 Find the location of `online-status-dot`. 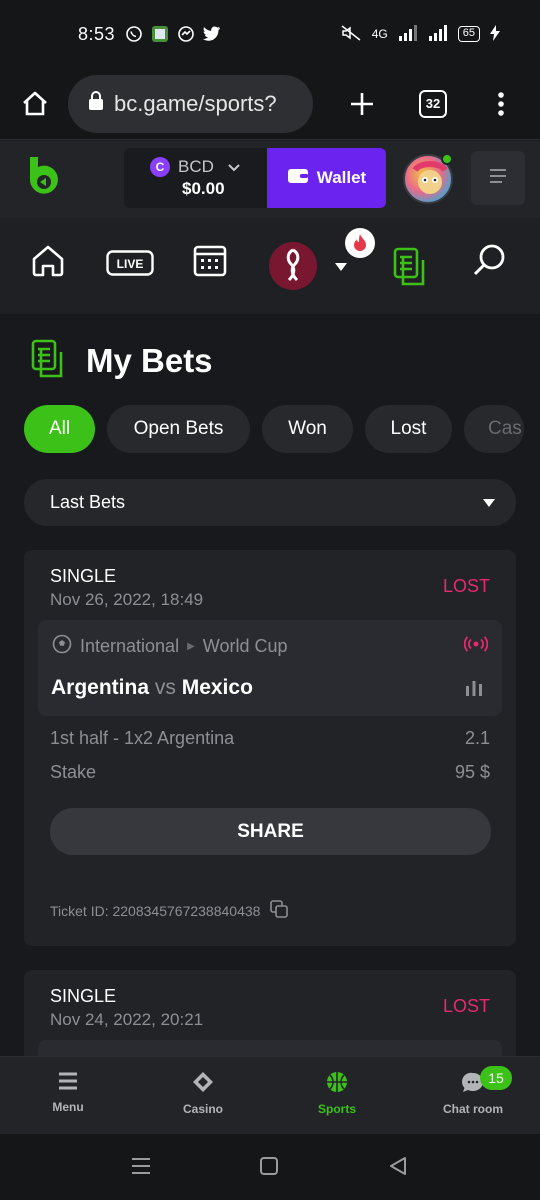

online-status-dot is located at coordinates (447, 159).